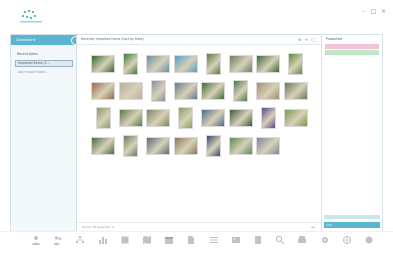  What do you see at coordinates (80, 239) in the screenshot?
I see `tree-icon` at bounding box center [80, 239].